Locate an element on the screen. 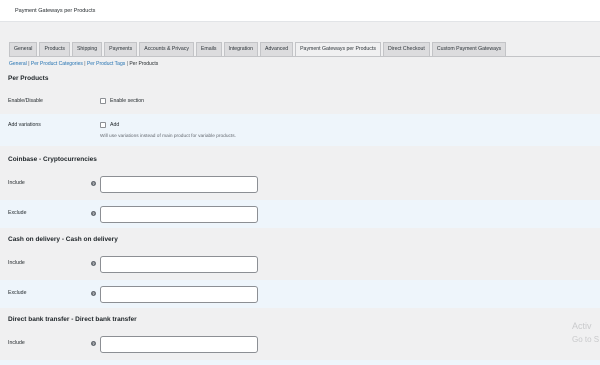 The width and height of the screenshot is (600, 365). enable-checkbox is located at coordinates (103, 101).